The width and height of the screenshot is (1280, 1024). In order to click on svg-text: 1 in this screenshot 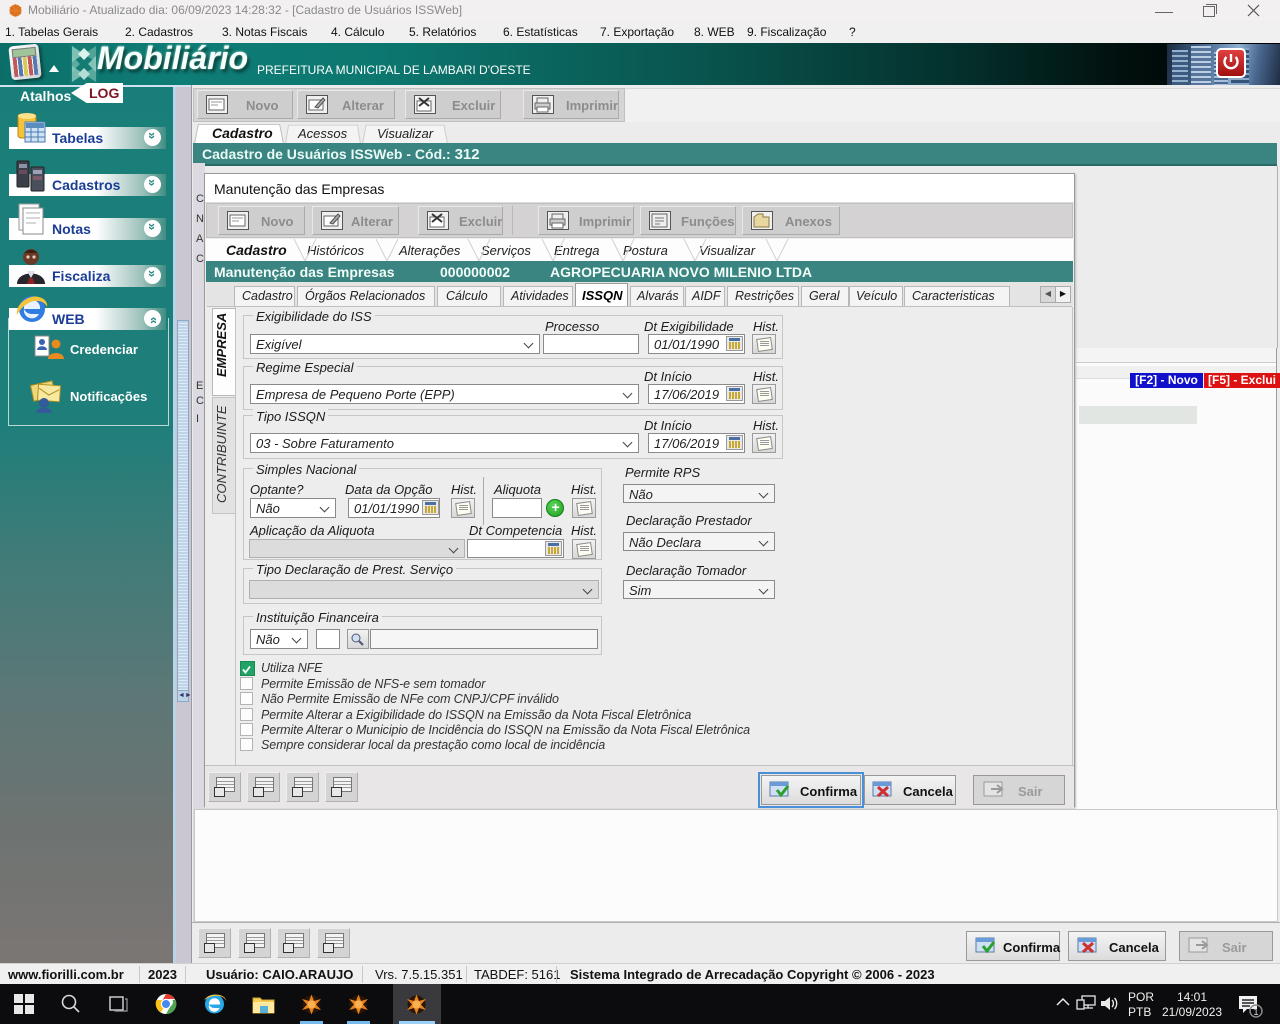, I will do `click(1256, 1012)`.